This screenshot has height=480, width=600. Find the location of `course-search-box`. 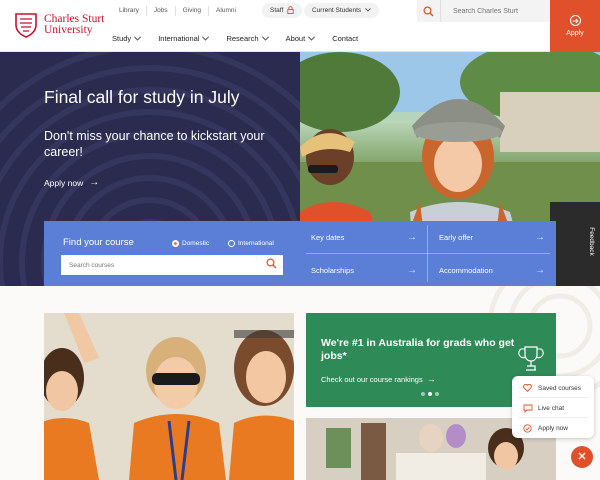

course-search-box is located at coordinates (172, 265).